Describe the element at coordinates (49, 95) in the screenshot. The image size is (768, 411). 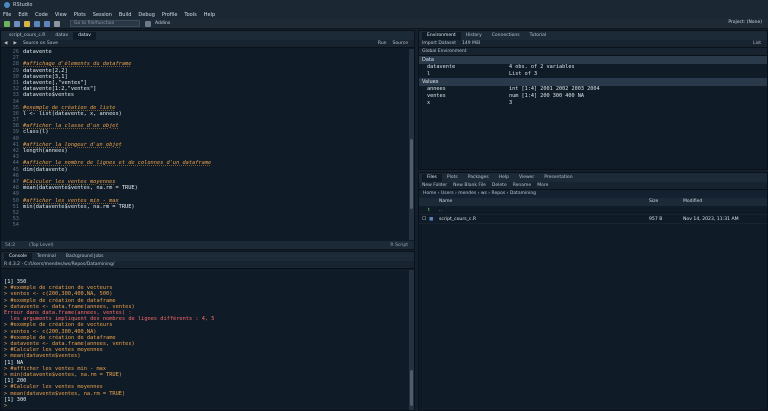
I see `code-text: datavente$ventes` at that location.